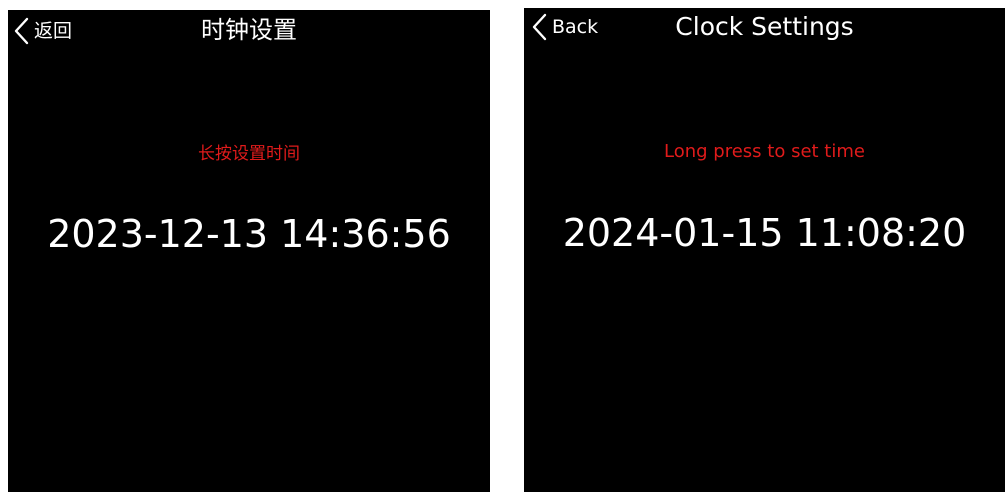 The height and width of the screenshot is (492, 1005). I want to click on long-press-hint: 长按设置时间, so click(249, 154).